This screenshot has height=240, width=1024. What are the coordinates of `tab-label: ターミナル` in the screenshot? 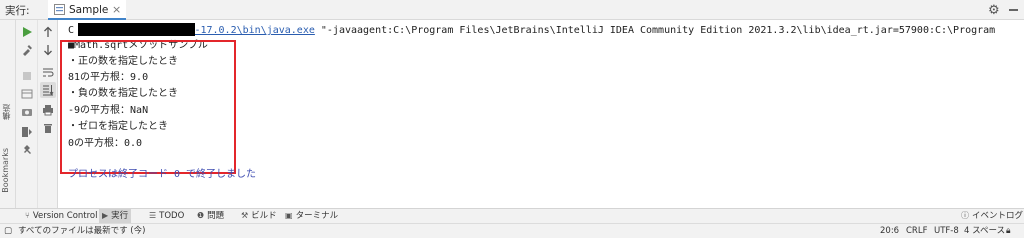 It's located at (317, 216).